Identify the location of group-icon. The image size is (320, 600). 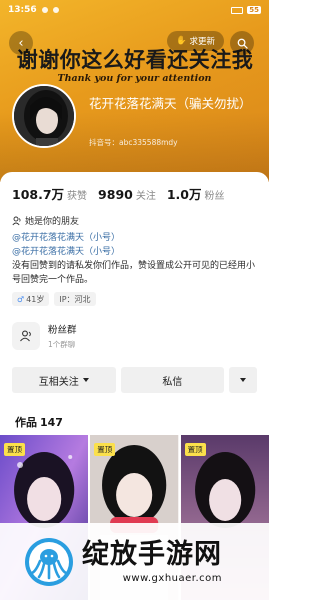
(25, 336).